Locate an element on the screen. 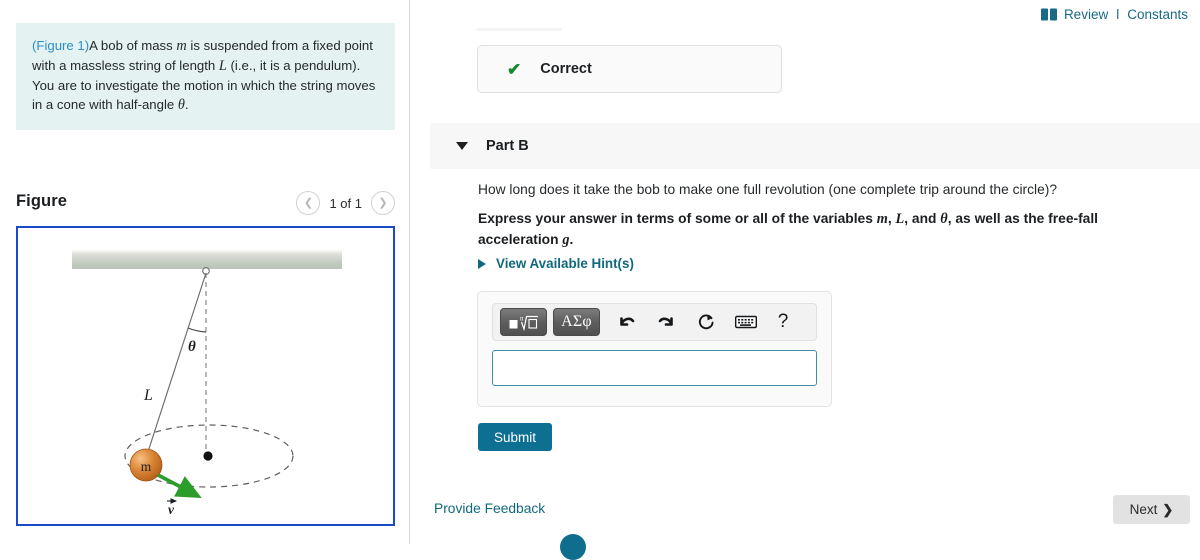 The image size is (1200, 560). floating-action-dot is located at coordinates (573, 547).